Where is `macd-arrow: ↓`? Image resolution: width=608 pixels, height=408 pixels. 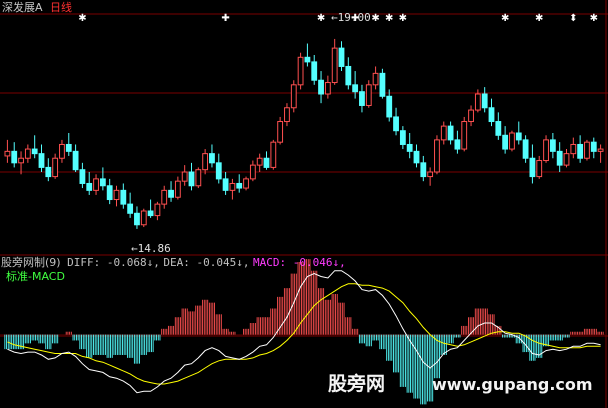 macd-arrow: ↓ is located at coordinates (336, 262).